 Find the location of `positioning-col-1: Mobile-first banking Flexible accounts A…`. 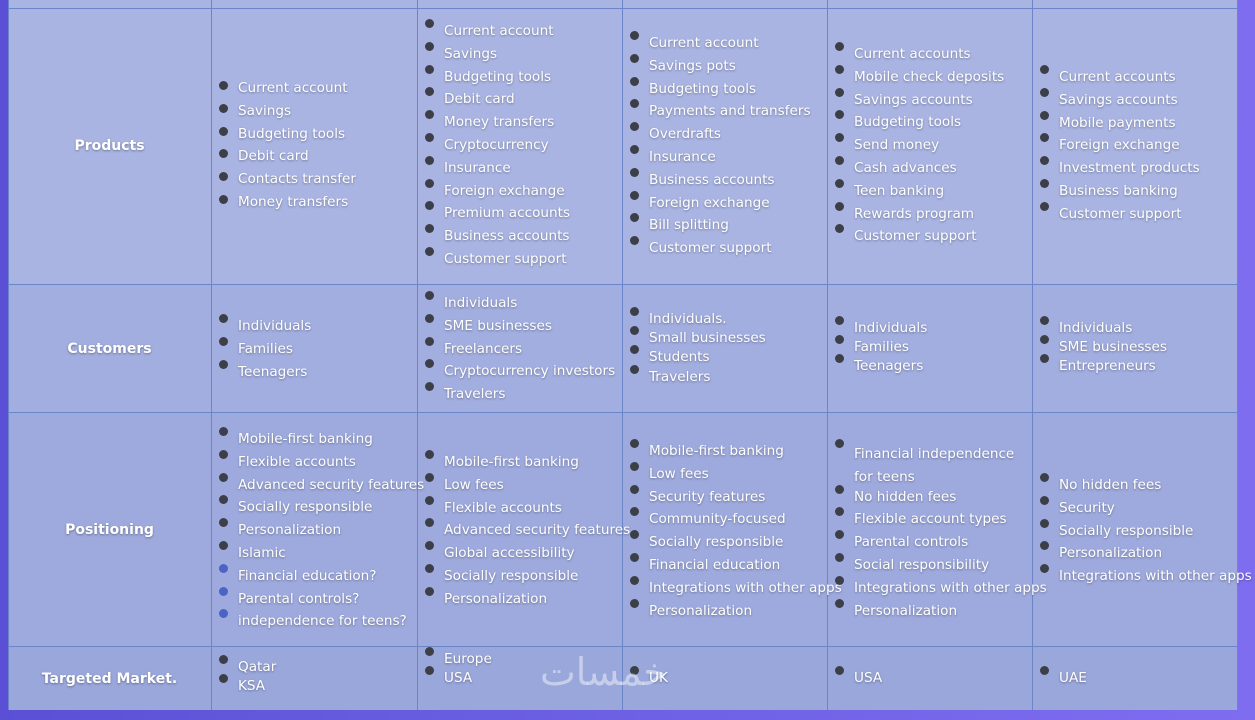

positioning-col-1: Mobile-first banking Flexible accounts A… is located at coordinates (317, 529).